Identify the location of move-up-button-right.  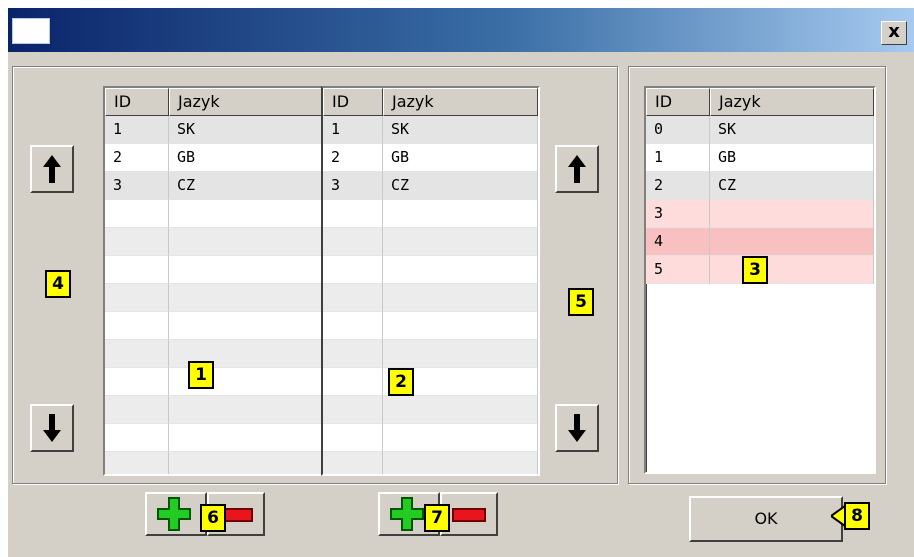
(577, 169).